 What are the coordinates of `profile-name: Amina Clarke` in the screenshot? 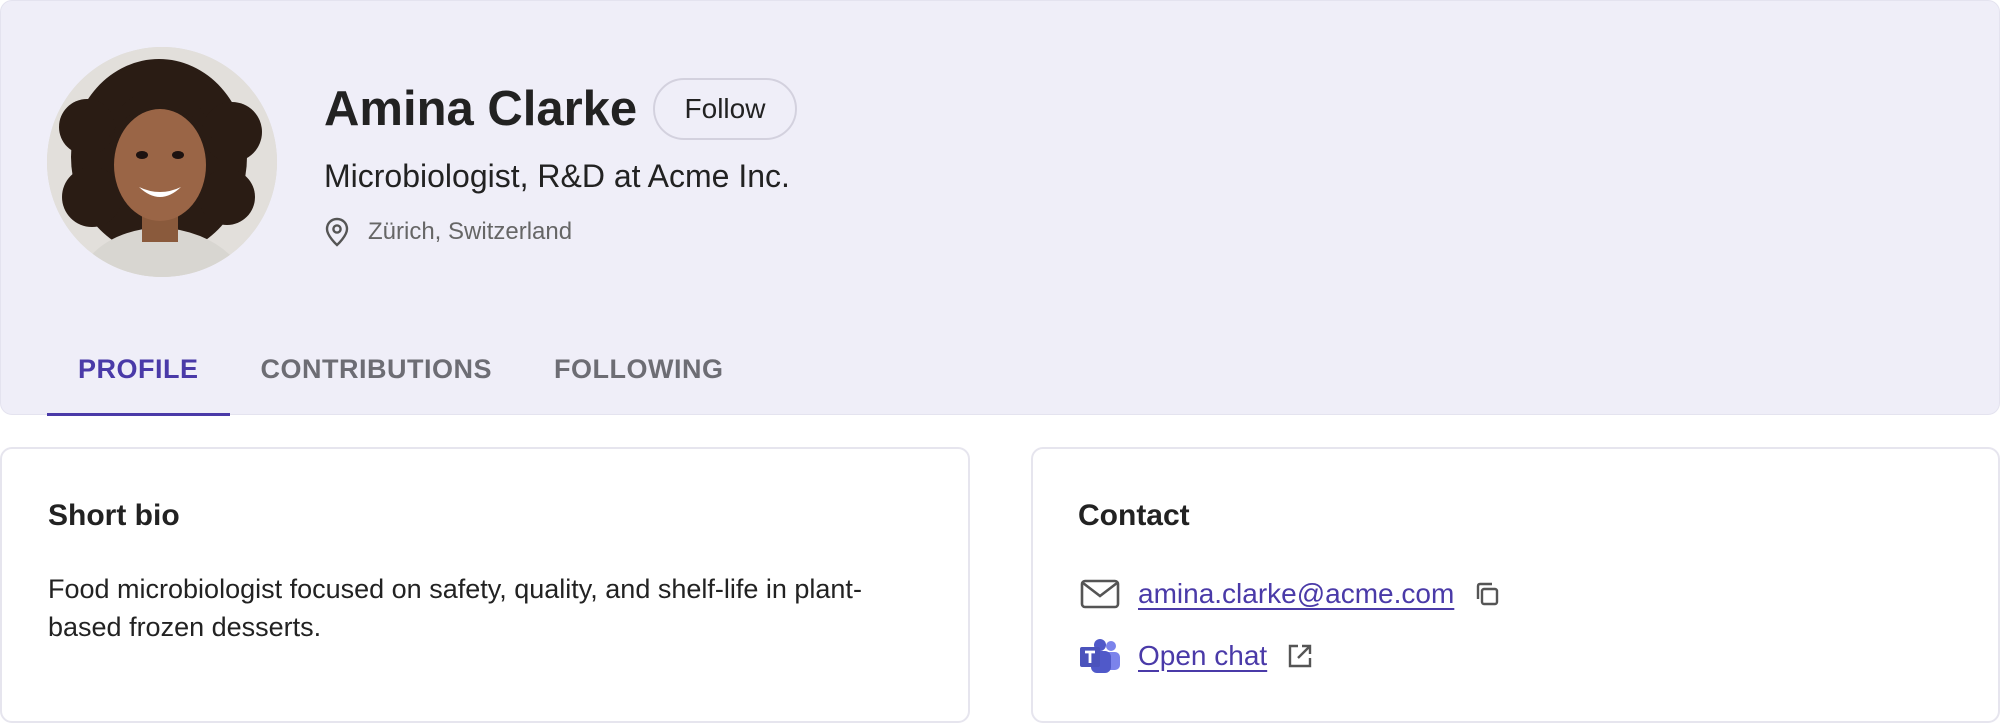 It's located at (481, 109).